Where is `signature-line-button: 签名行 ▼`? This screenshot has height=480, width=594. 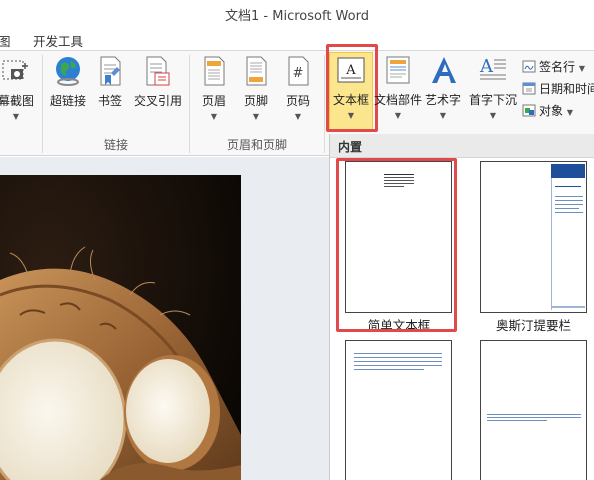 signature-line-button: 签名行 ▼ is located at coordinates (553, 66).